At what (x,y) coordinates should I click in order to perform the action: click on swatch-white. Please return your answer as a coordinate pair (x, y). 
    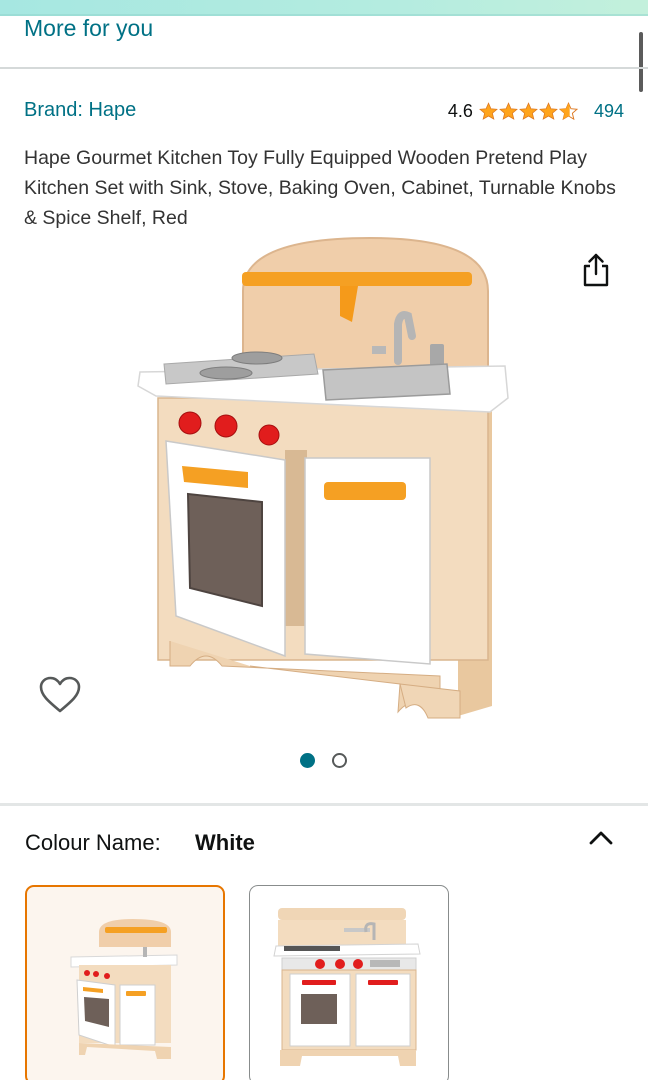
    Looking at the image, I should click on (125, 982).